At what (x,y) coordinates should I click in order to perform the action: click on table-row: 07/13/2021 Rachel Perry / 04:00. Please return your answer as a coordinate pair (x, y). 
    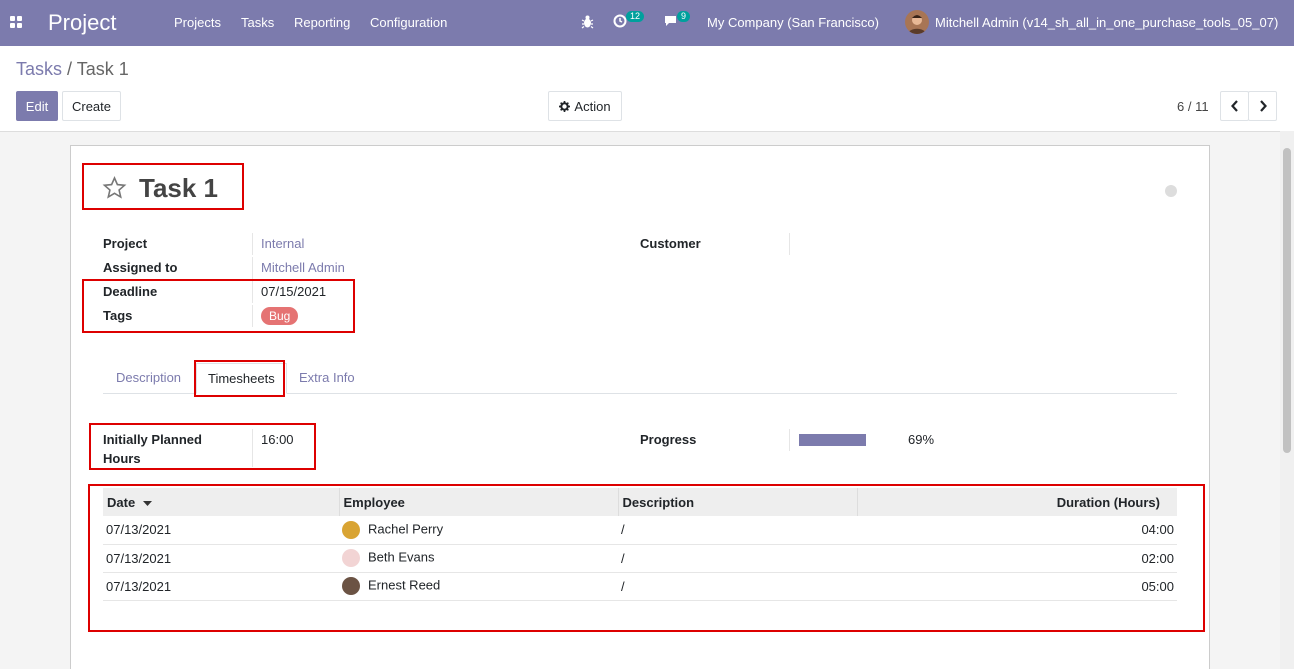
    Looking at the image, I should click on (640, 530).